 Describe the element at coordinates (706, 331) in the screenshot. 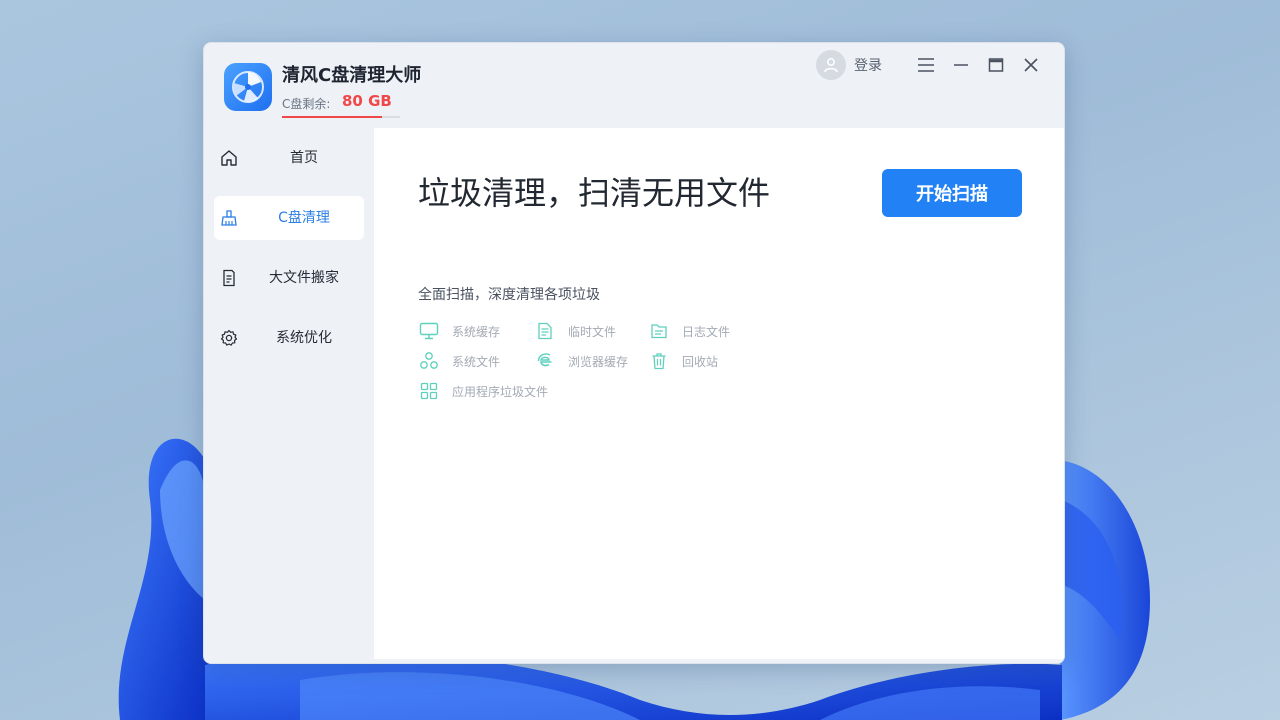

I see `category-label: 日志文件` at that location.